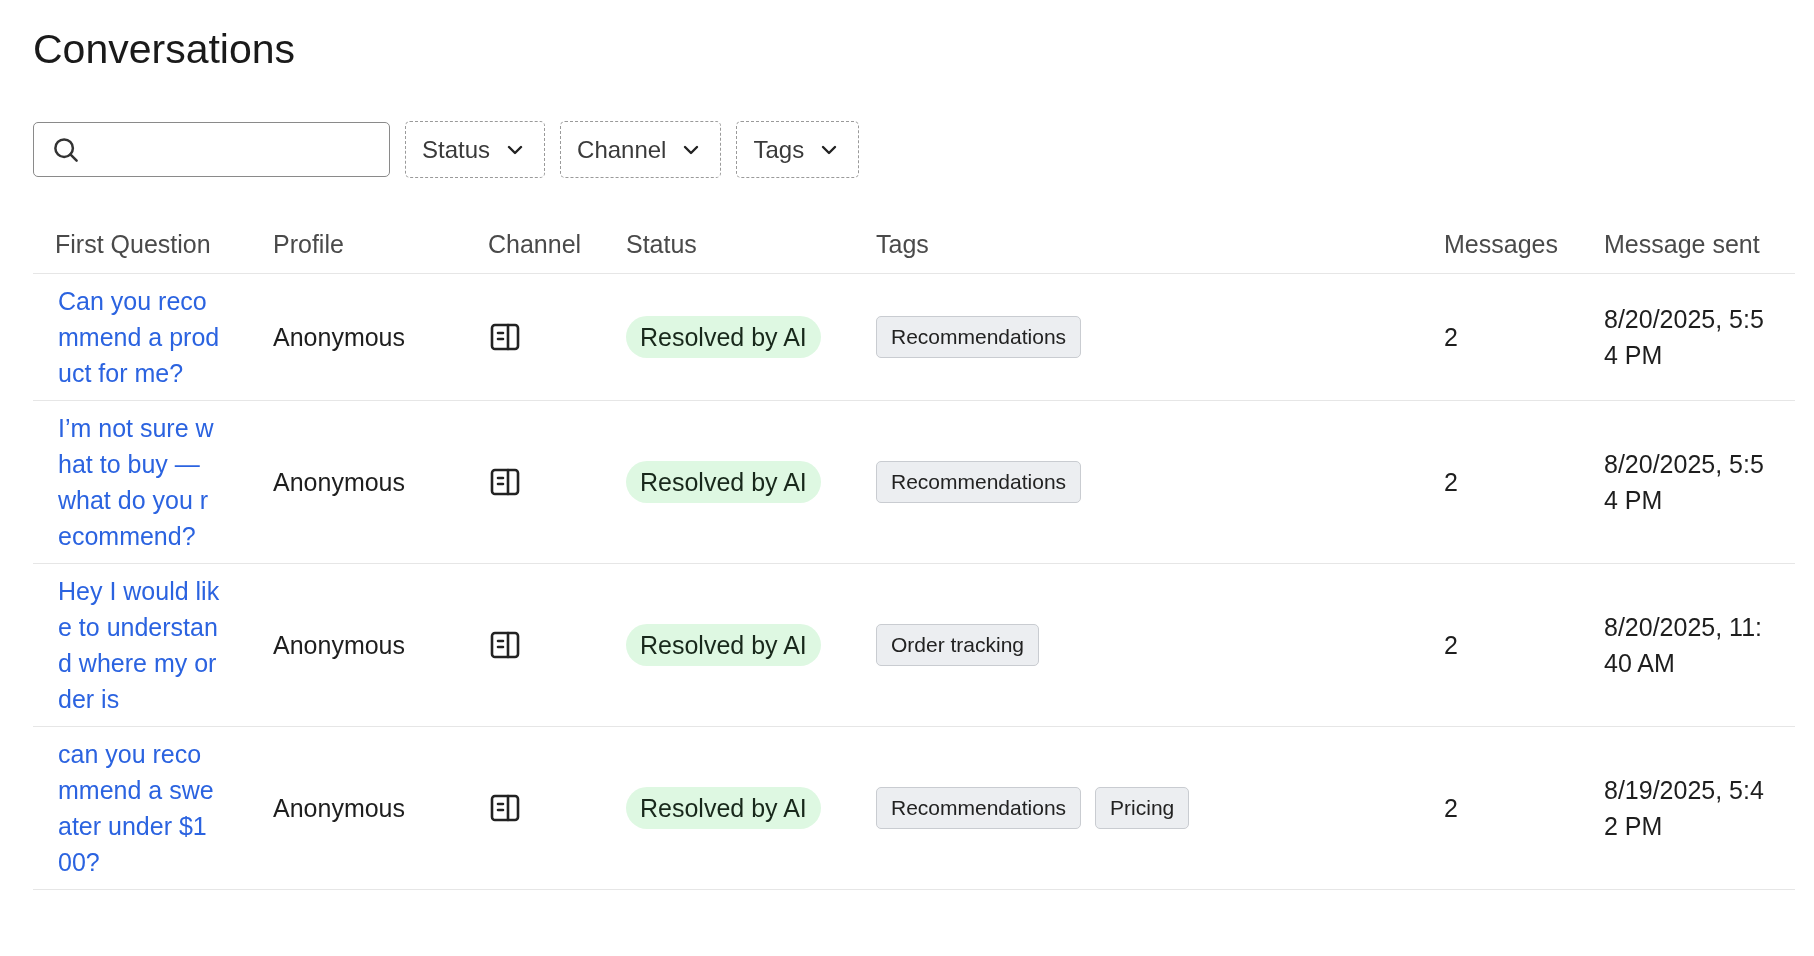  I want to click on question-link: I’m not sure what to buy — what do you recommend?, so click(139, 482).